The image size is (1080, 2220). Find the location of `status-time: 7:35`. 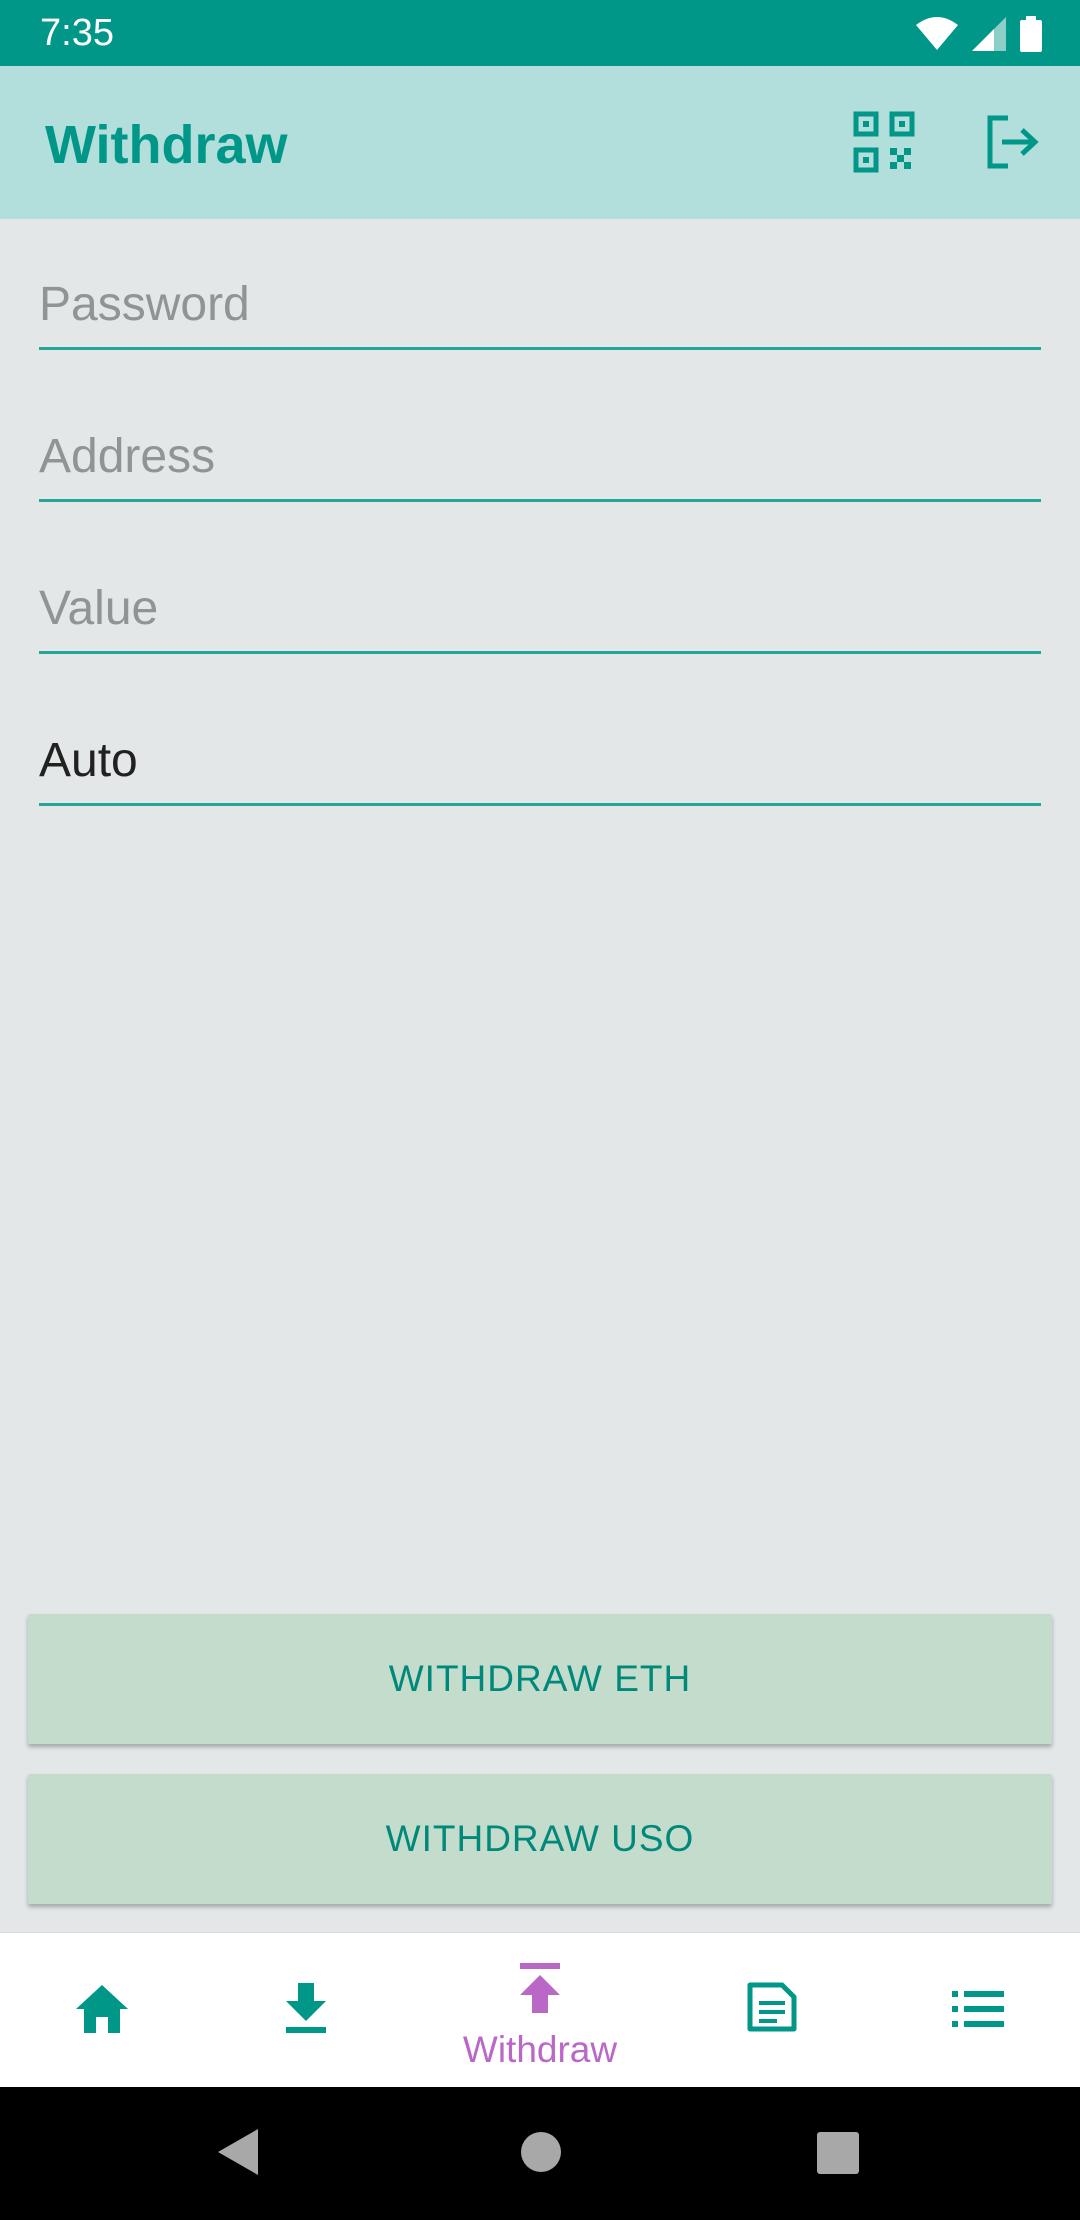

status-time: 7:35 is located at coordinates (77, 33).